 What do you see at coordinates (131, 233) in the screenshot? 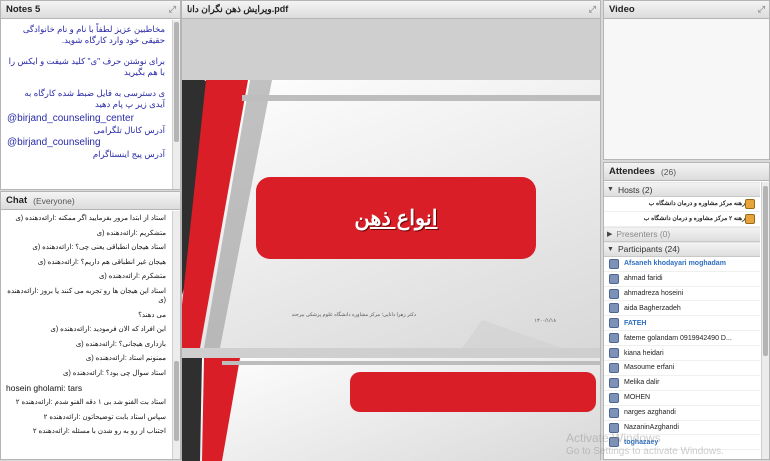
I see `chat-message: متشکریم :ارائه‌دهنده (ی` at bounding box center [131, 233].